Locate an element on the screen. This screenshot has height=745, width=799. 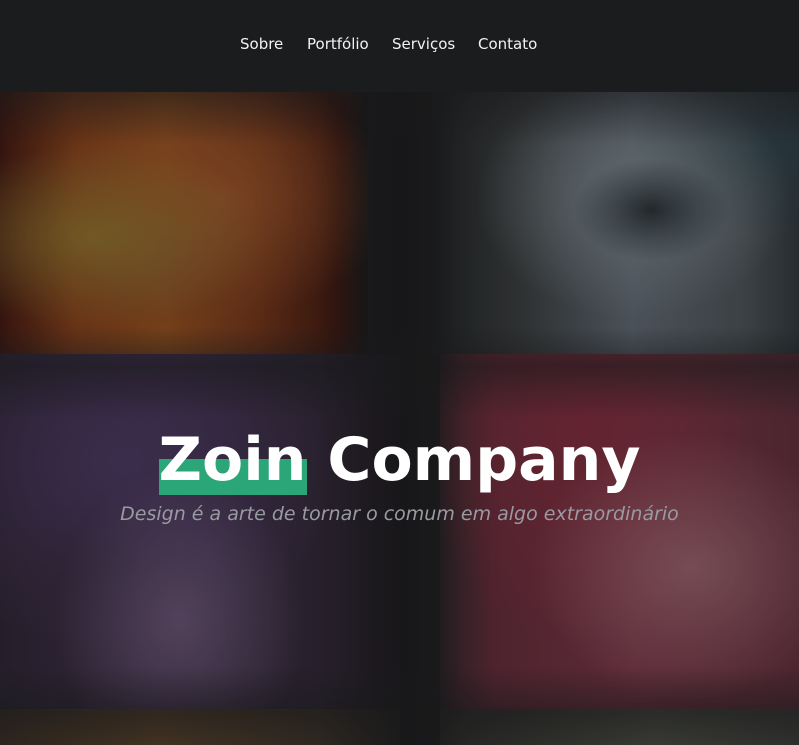
nav-link-portfolio: Portfólio is located at coordinates (338, 44).